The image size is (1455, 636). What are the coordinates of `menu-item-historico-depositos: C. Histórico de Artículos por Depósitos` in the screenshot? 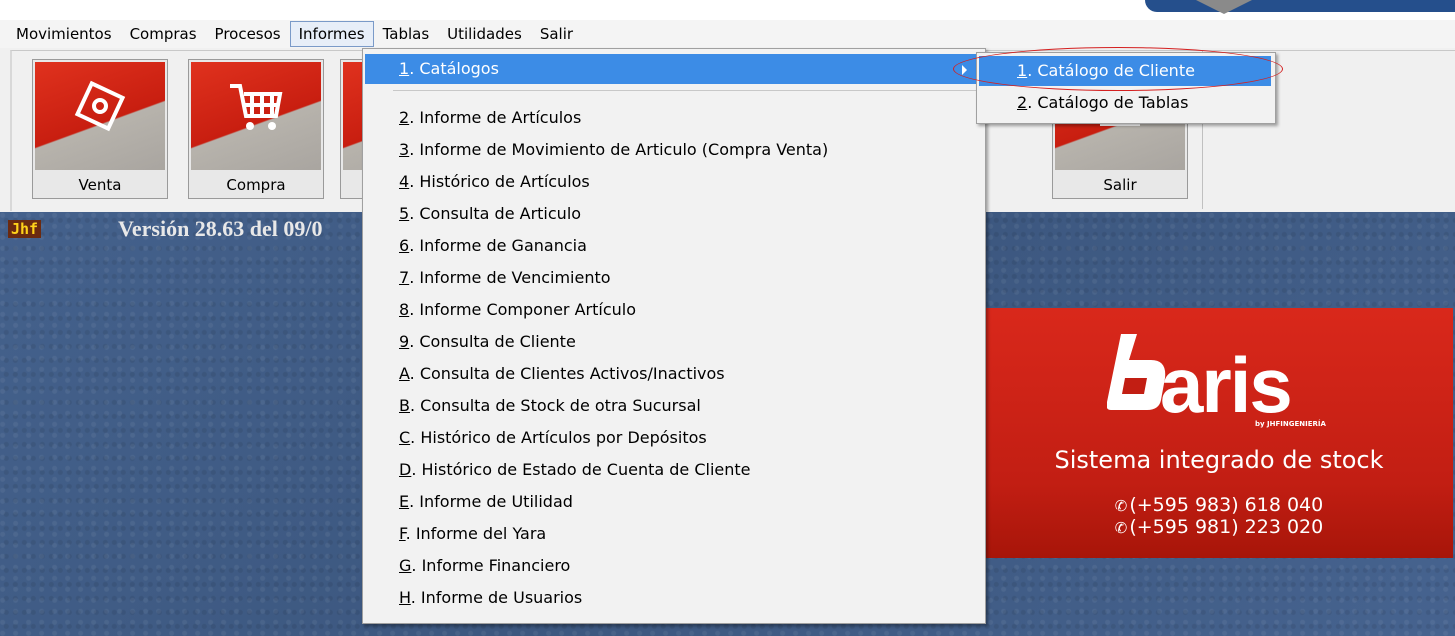 It's located at (673, 438).